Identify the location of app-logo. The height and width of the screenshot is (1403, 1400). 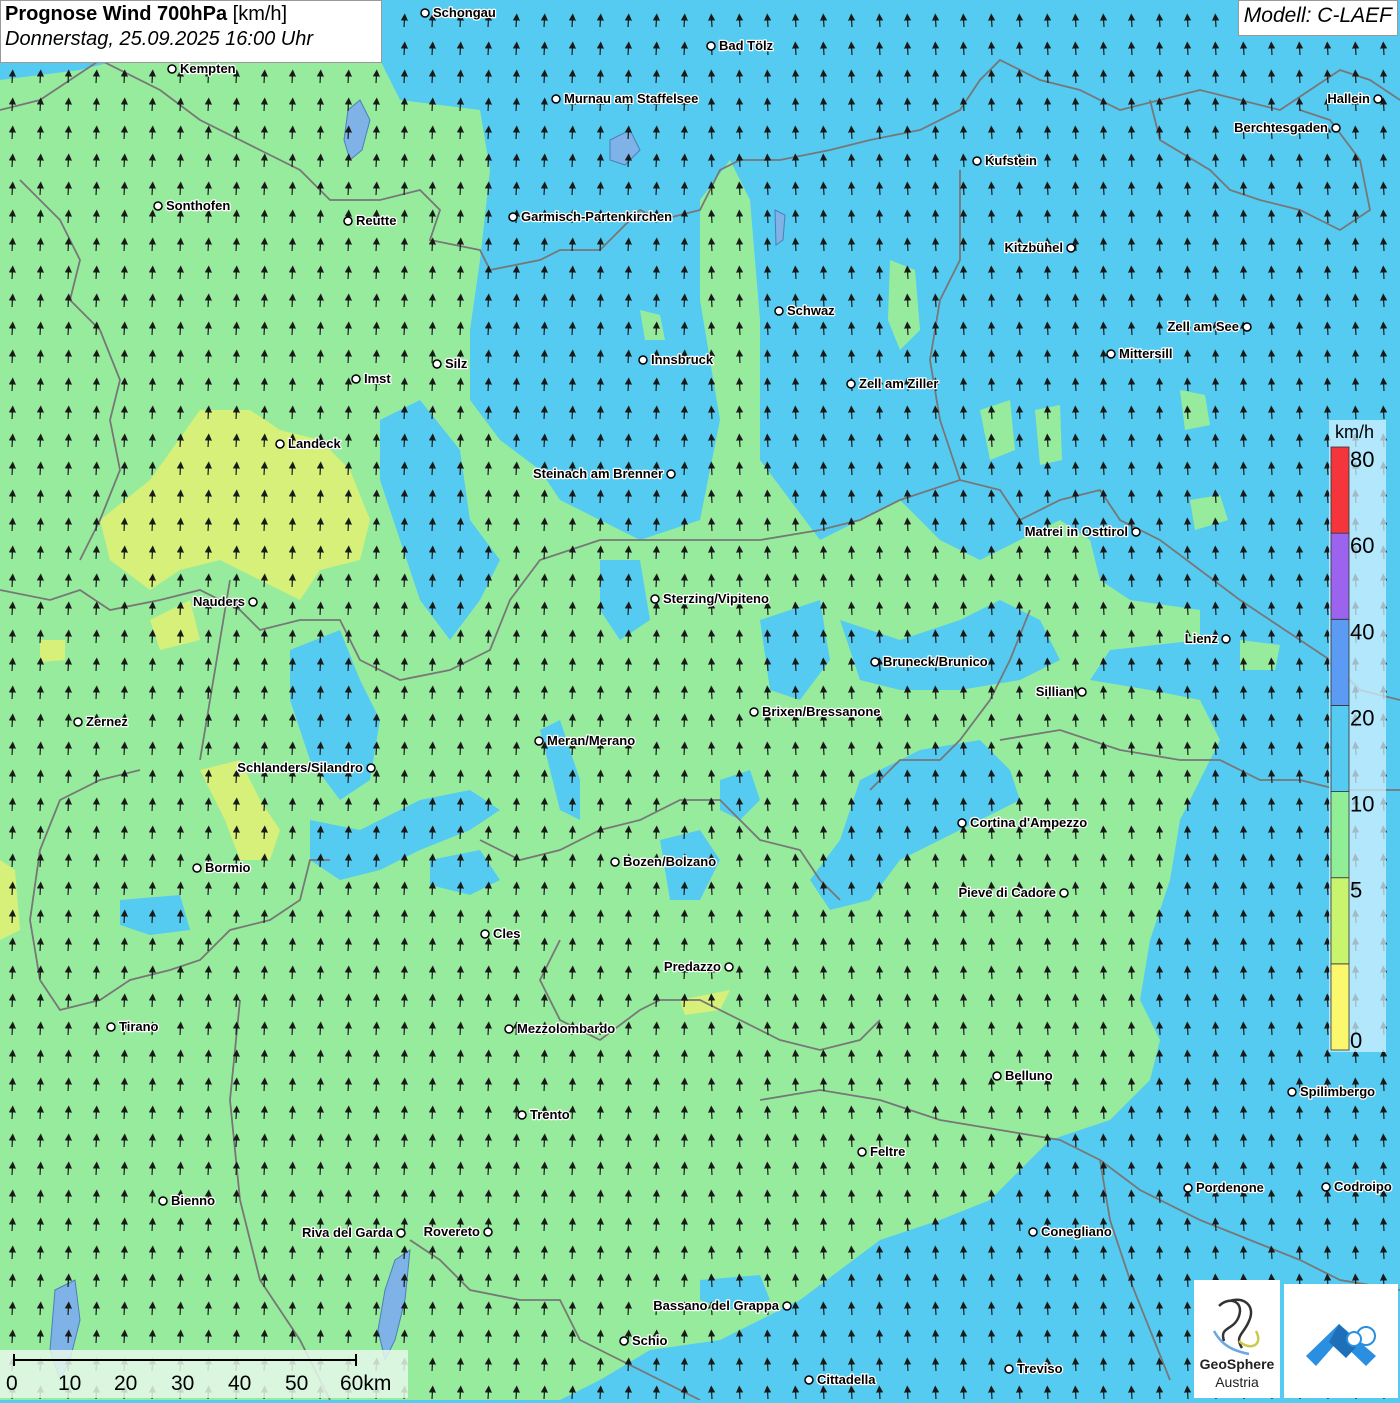
(1341, 1341).